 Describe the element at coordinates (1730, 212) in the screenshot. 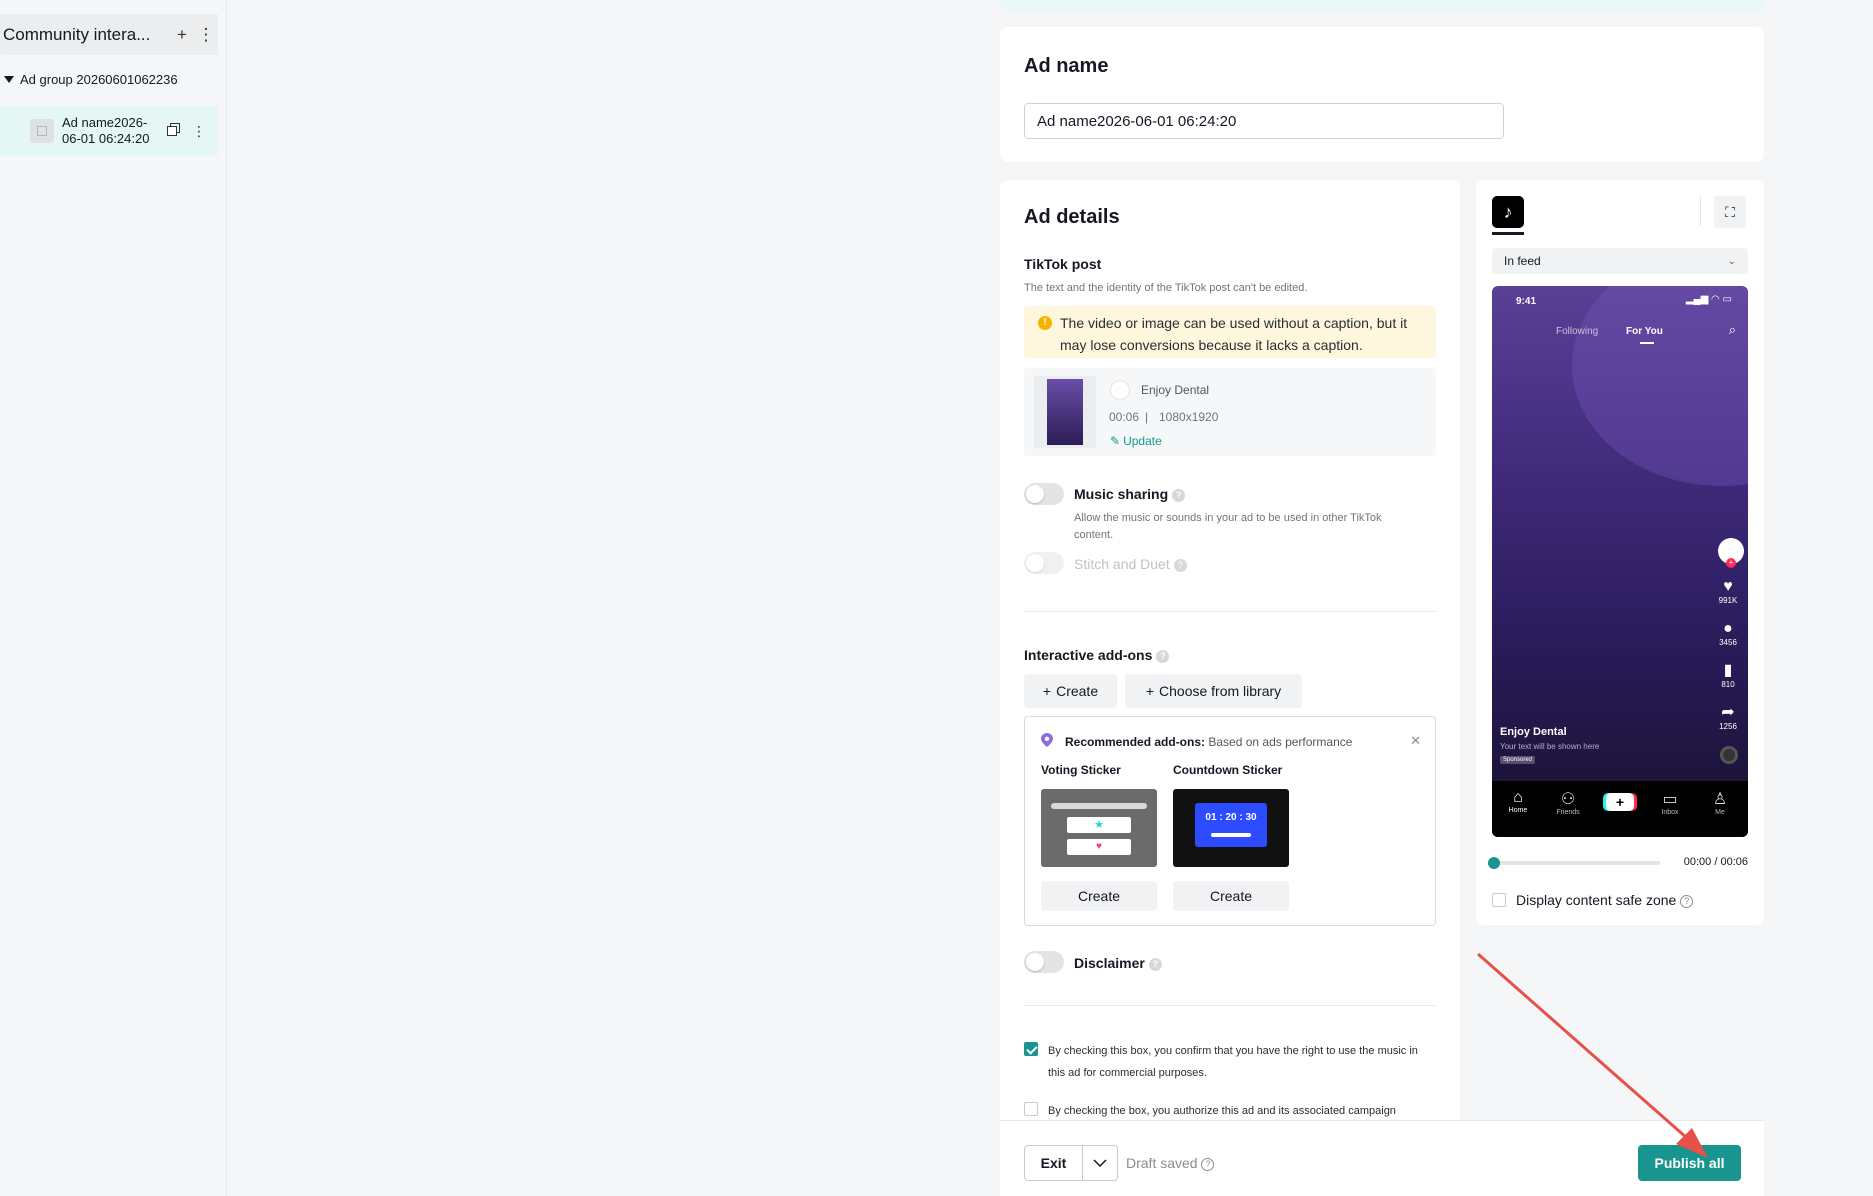

I see `fullscreen-icon: ⛶` at that location.